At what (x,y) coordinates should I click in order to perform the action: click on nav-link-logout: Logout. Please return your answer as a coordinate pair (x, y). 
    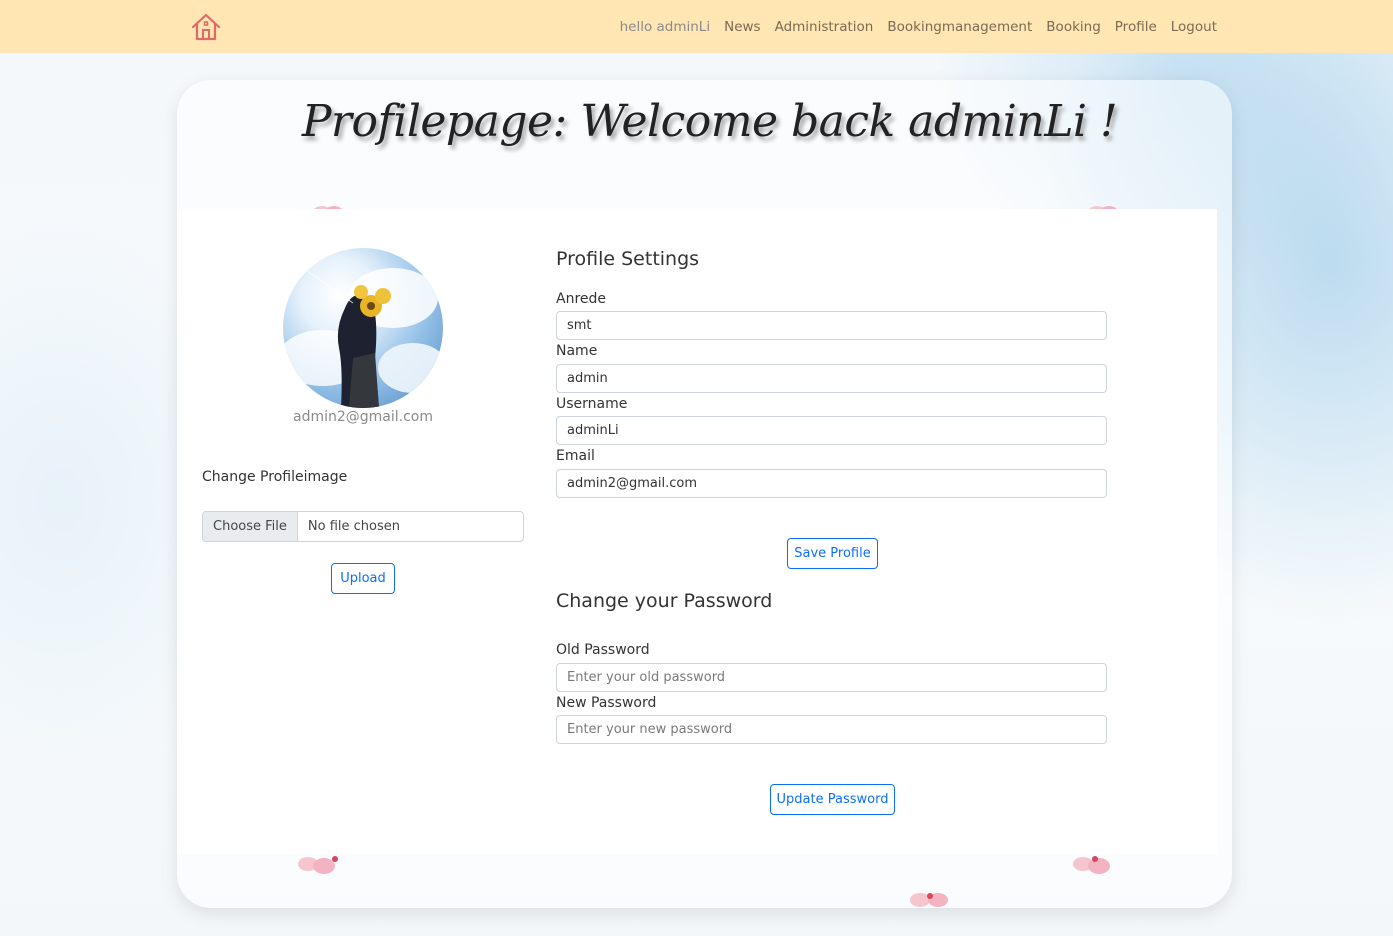
    Looking at the image, I should click on (1194, 27).